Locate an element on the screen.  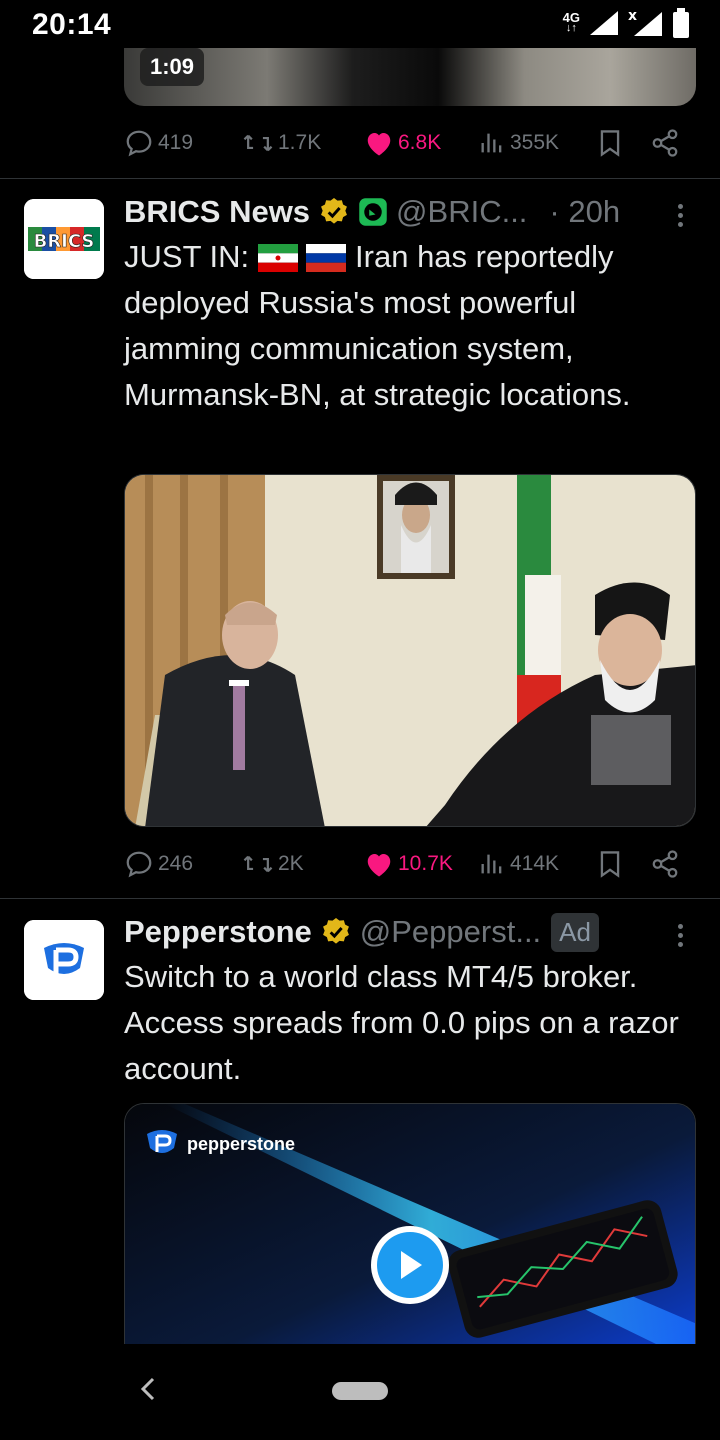
repost-button: 2K is located at coordinates (273, 864).